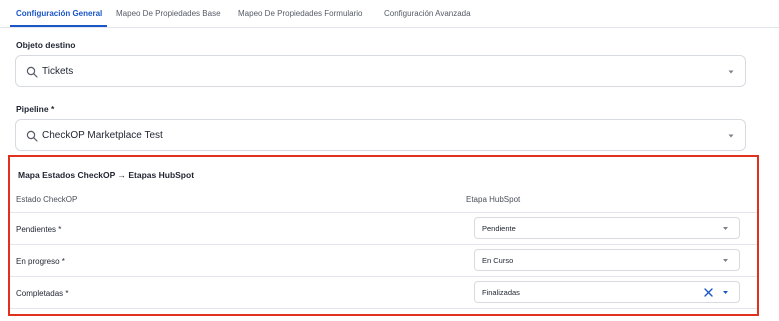 Image resolution: width=779 pixels, height=321 pixels. I want to click on row-label-pendientes: Pendientes *, so click(39, 229).